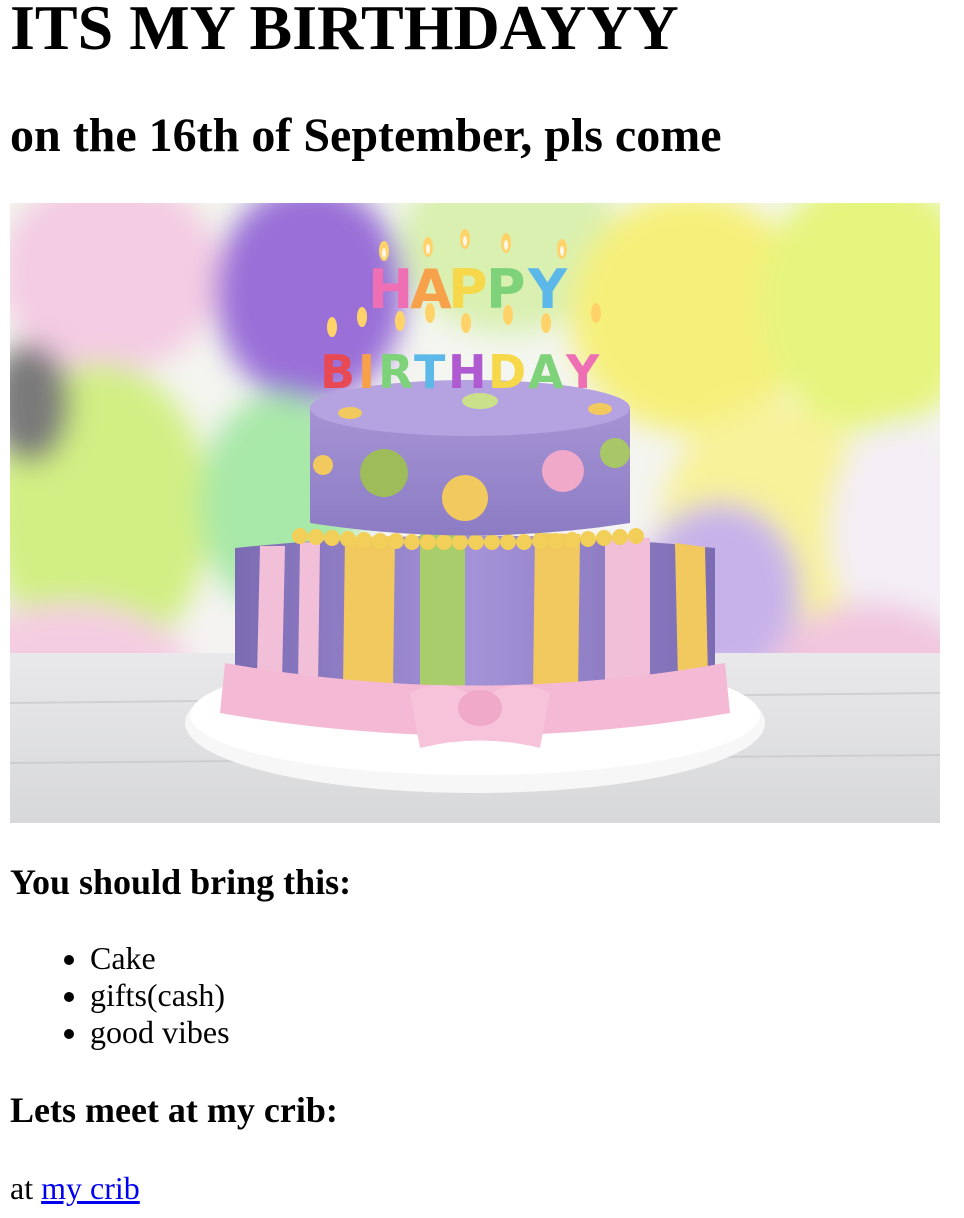 This screenshot has height=1218, width=964. What do you see at coordinates (174, 1110) in the screenshot?
I see `meet-heading: Lets meet at my crib:` at bounding box center [174, 1110].